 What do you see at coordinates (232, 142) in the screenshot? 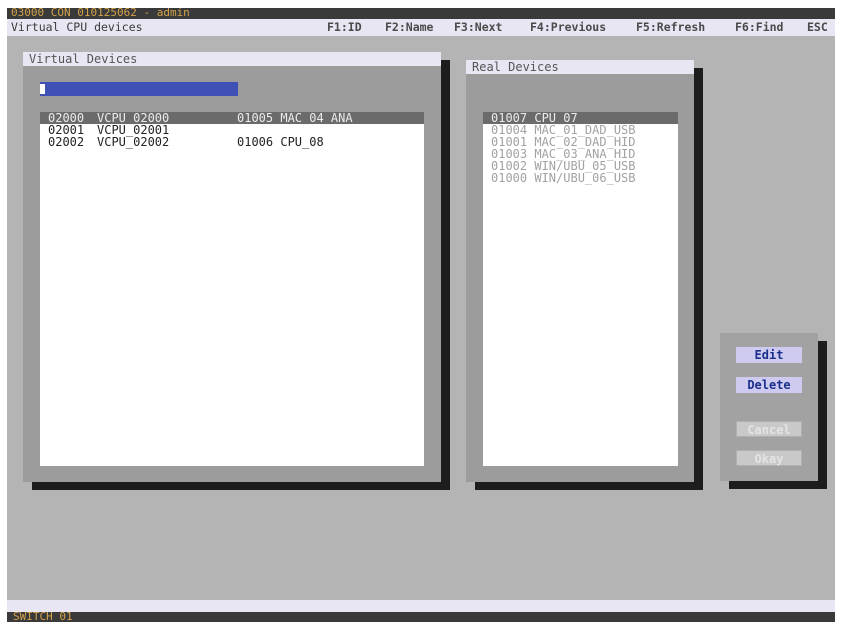
I see `virtual-row: 02002 VCPU_02002 01006 CPU_08` at bounding box center [232, 142].